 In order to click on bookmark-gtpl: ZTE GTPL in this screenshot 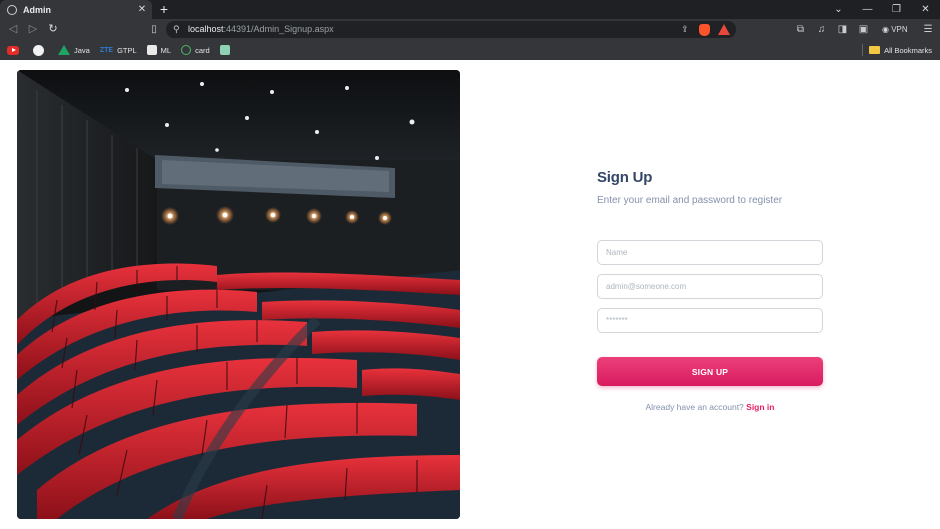, I will do `click(118, 50)`.